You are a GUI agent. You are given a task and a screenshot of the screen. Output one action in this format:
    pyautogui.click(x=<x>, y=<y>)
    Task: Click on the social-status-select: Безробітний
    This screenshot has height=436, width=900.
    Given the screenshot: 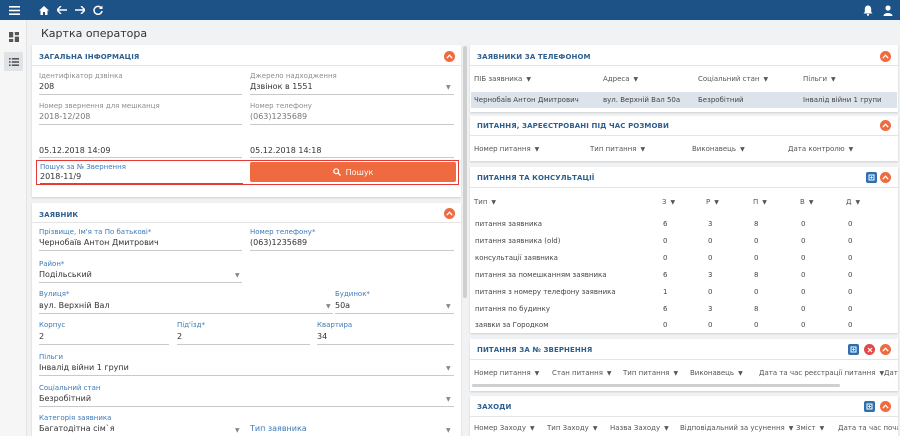 What is the action you would take?
    pyautogui.click(x=65, y=398)
    